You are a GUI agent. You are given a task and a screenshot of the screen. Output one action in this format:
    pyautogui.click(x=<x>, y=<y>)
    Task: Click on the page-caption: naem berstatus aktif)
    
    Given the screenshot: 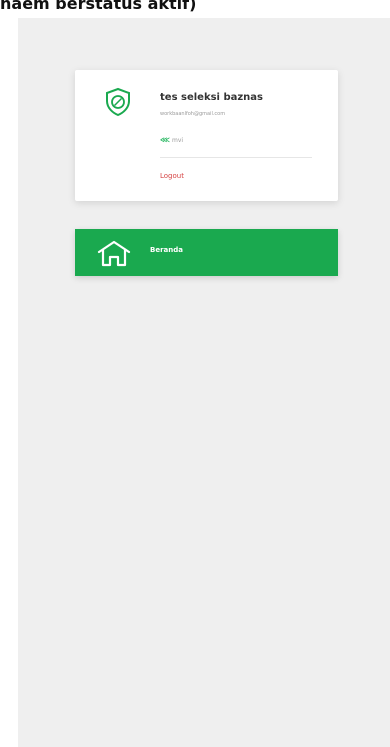 What is the action you would take?
    pyautogui.click(x=98, y=6)
    